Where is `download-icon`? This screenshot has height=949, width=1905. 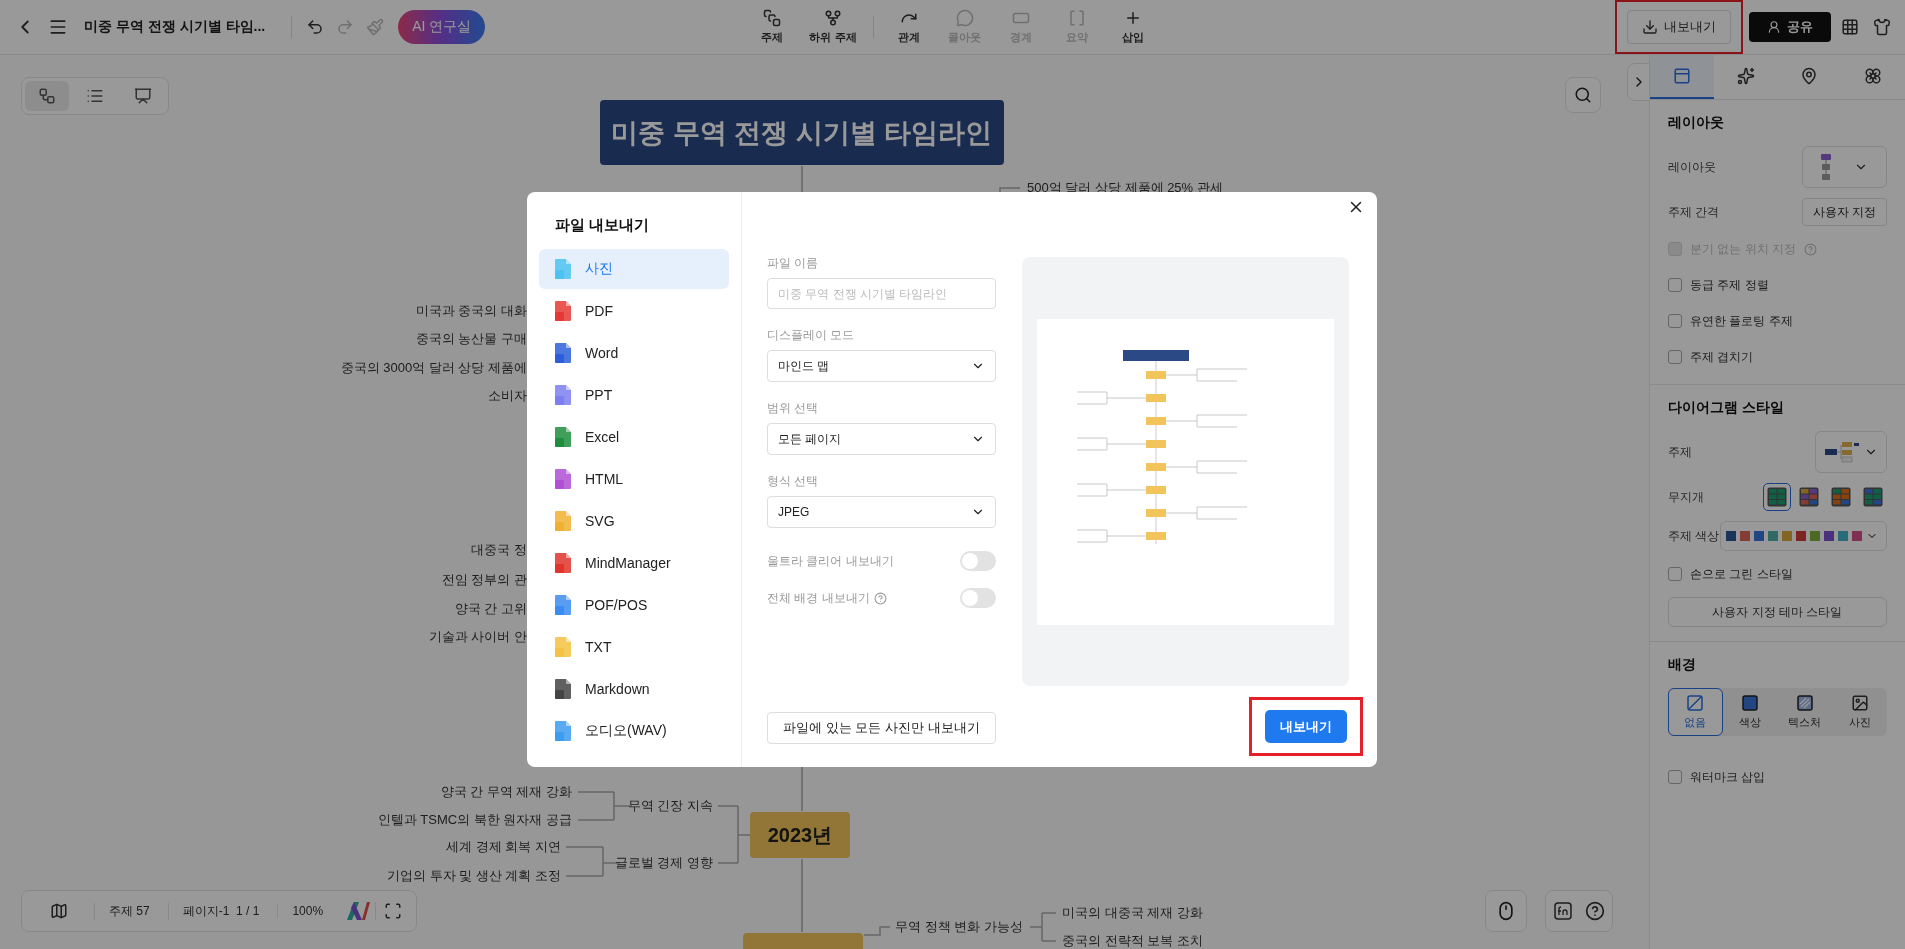 download-icon is located at coordinates (1650, 27).